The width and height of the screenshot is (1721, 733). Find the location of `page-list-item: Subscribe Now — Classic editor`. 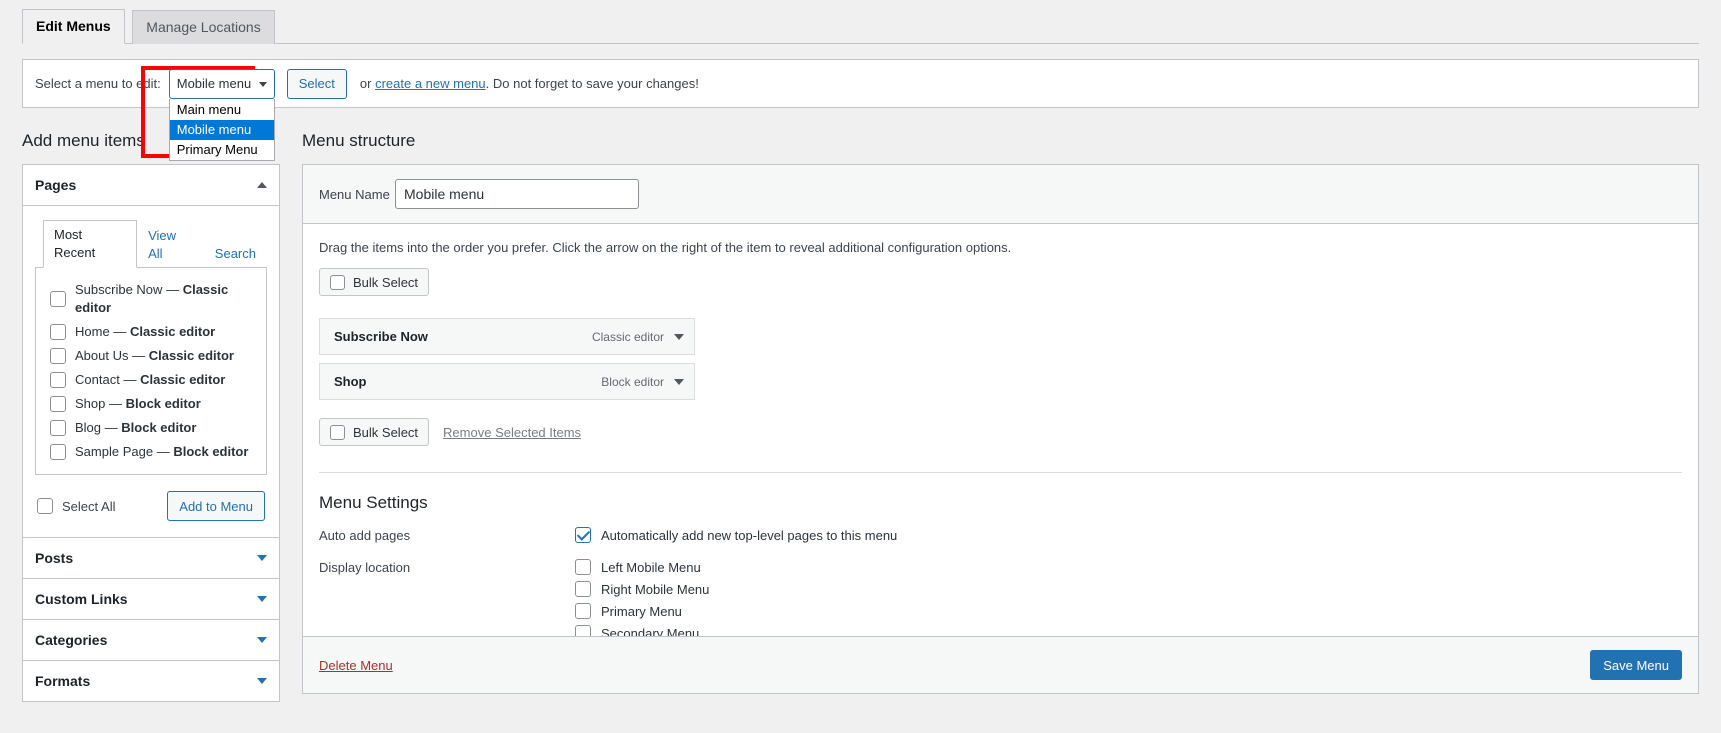

page-list-item: Subscribe Now — Classic editor is located at coordinates (151, 299).